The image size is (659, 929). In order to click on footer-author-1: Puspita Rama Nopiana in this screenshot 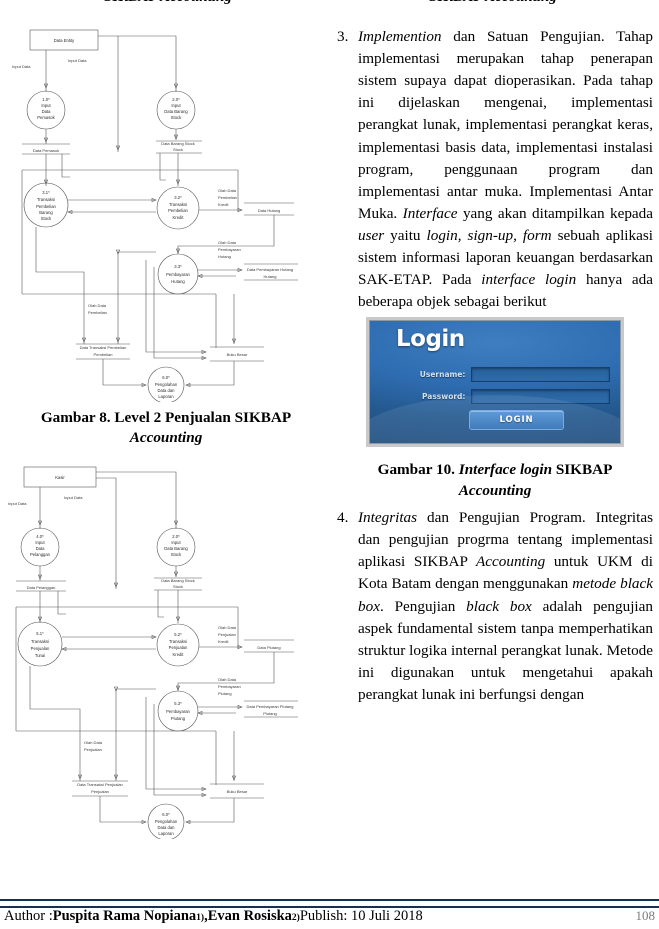, I will do `click(124, 916)`.